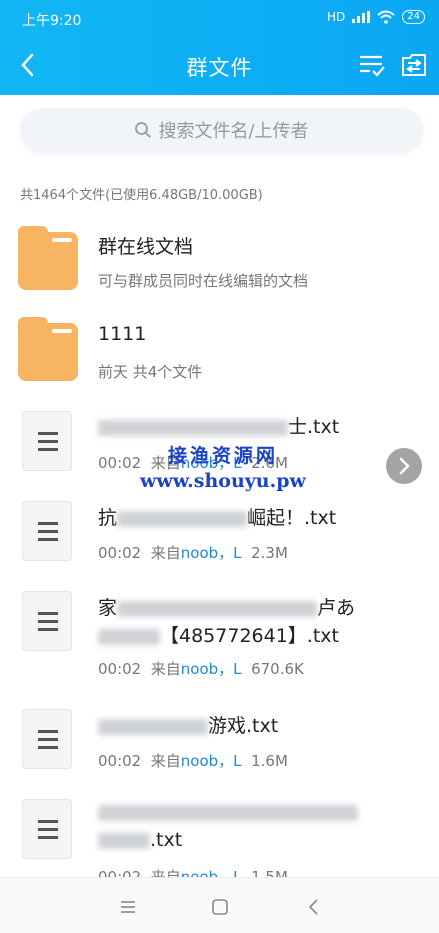  I want to click on next-button, so click(404, 466).